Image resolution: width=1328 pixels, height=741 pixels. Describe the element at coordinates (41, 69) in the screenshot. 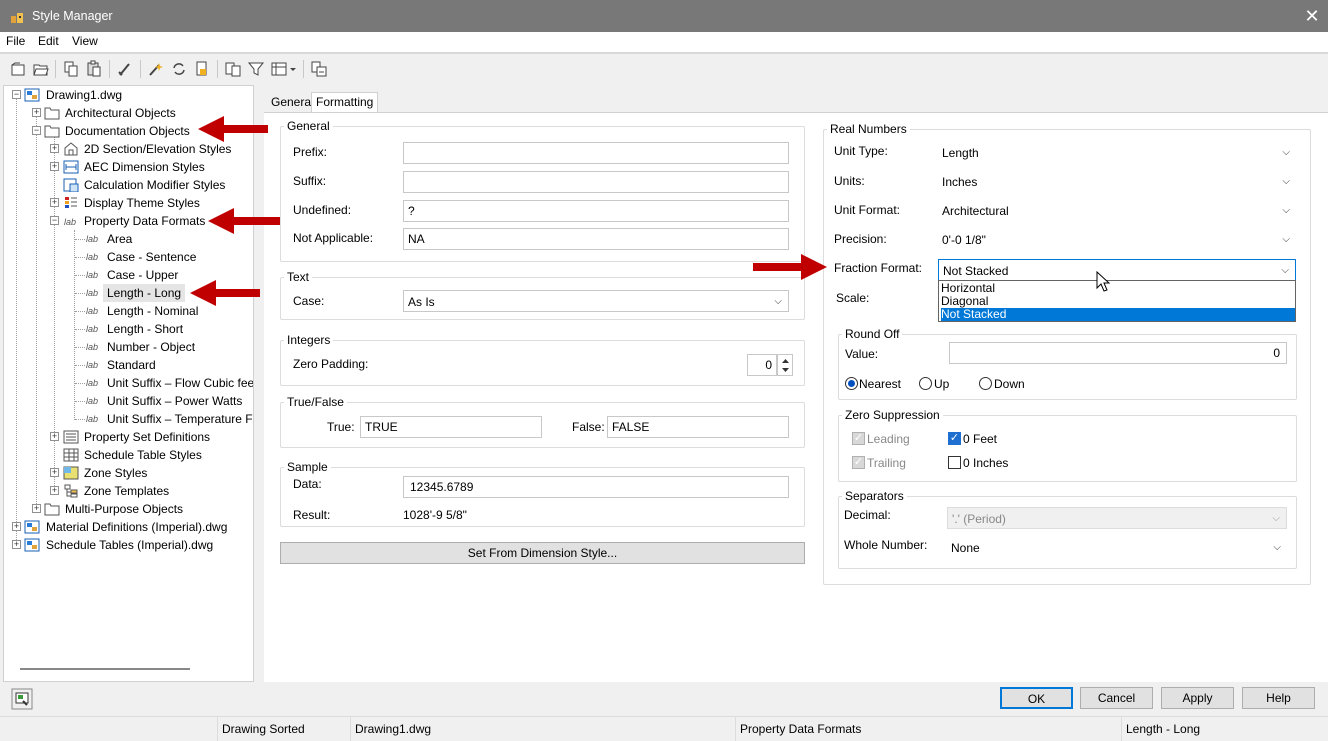

I see `open-icon` at that location.